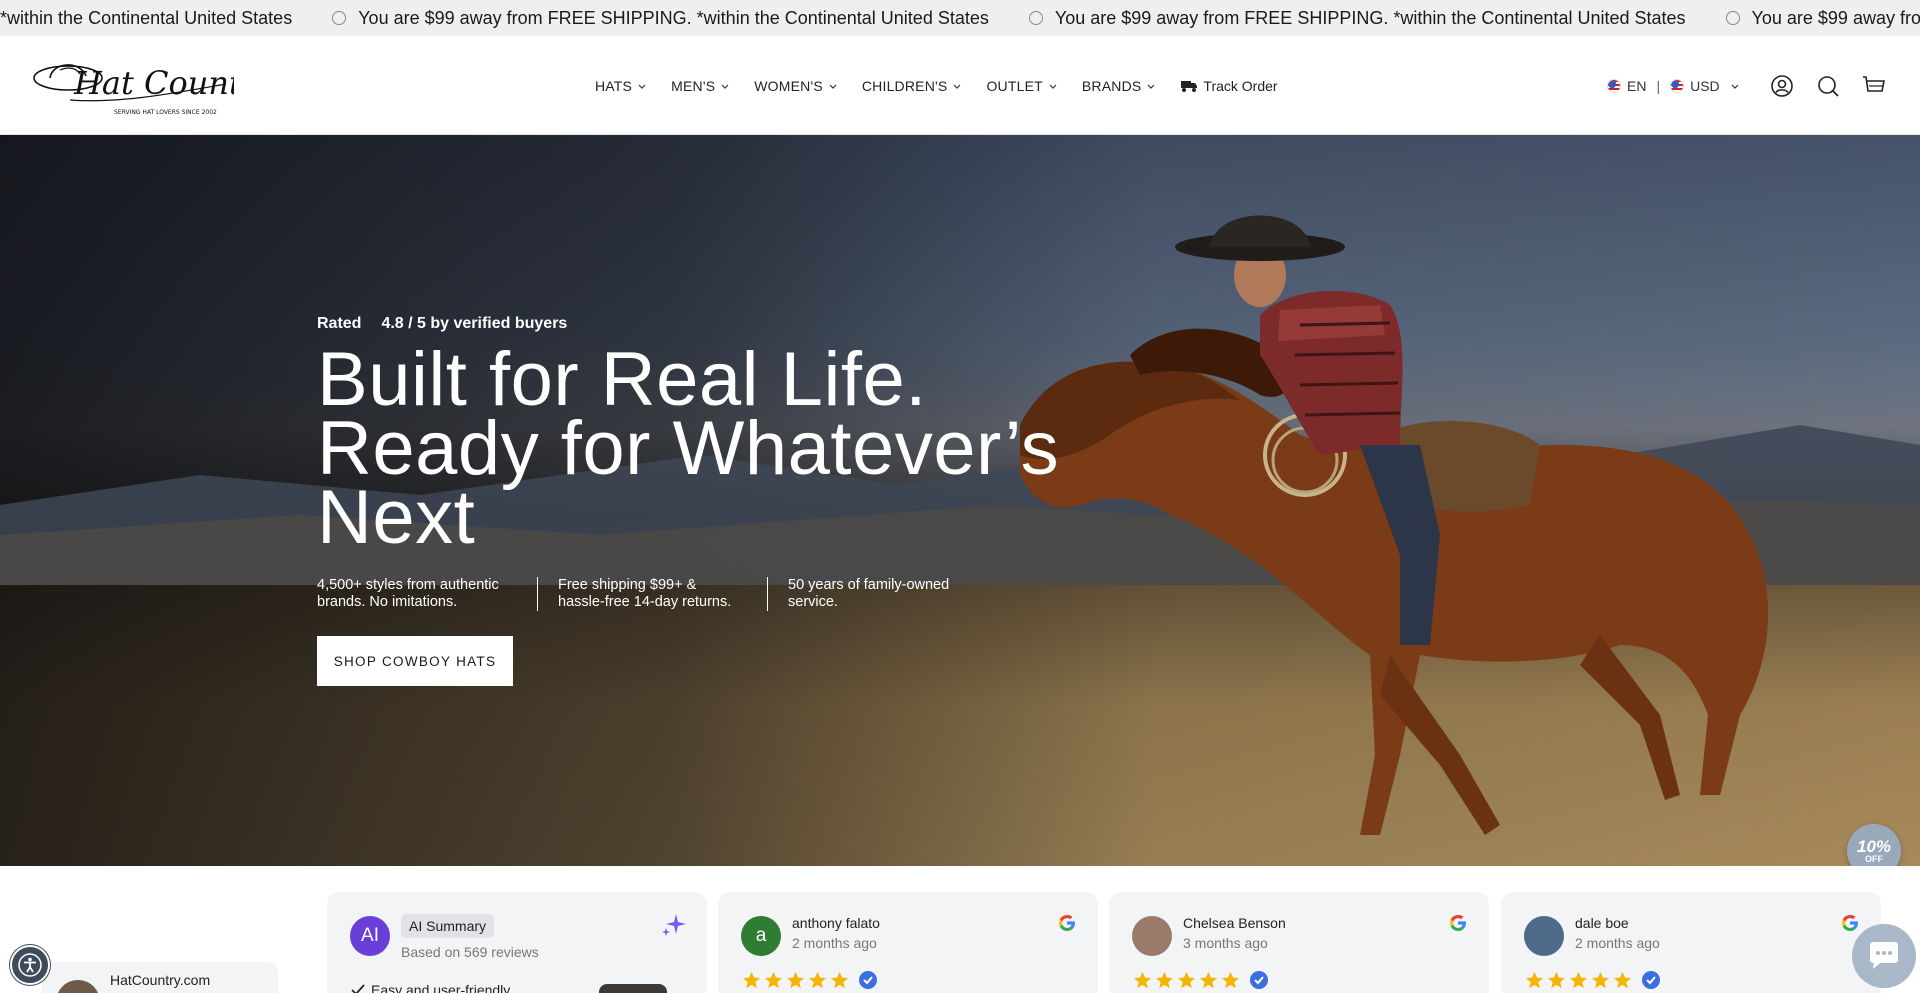  I want to click on nav-item-outlet: OUTLET, so click(1021, 86).